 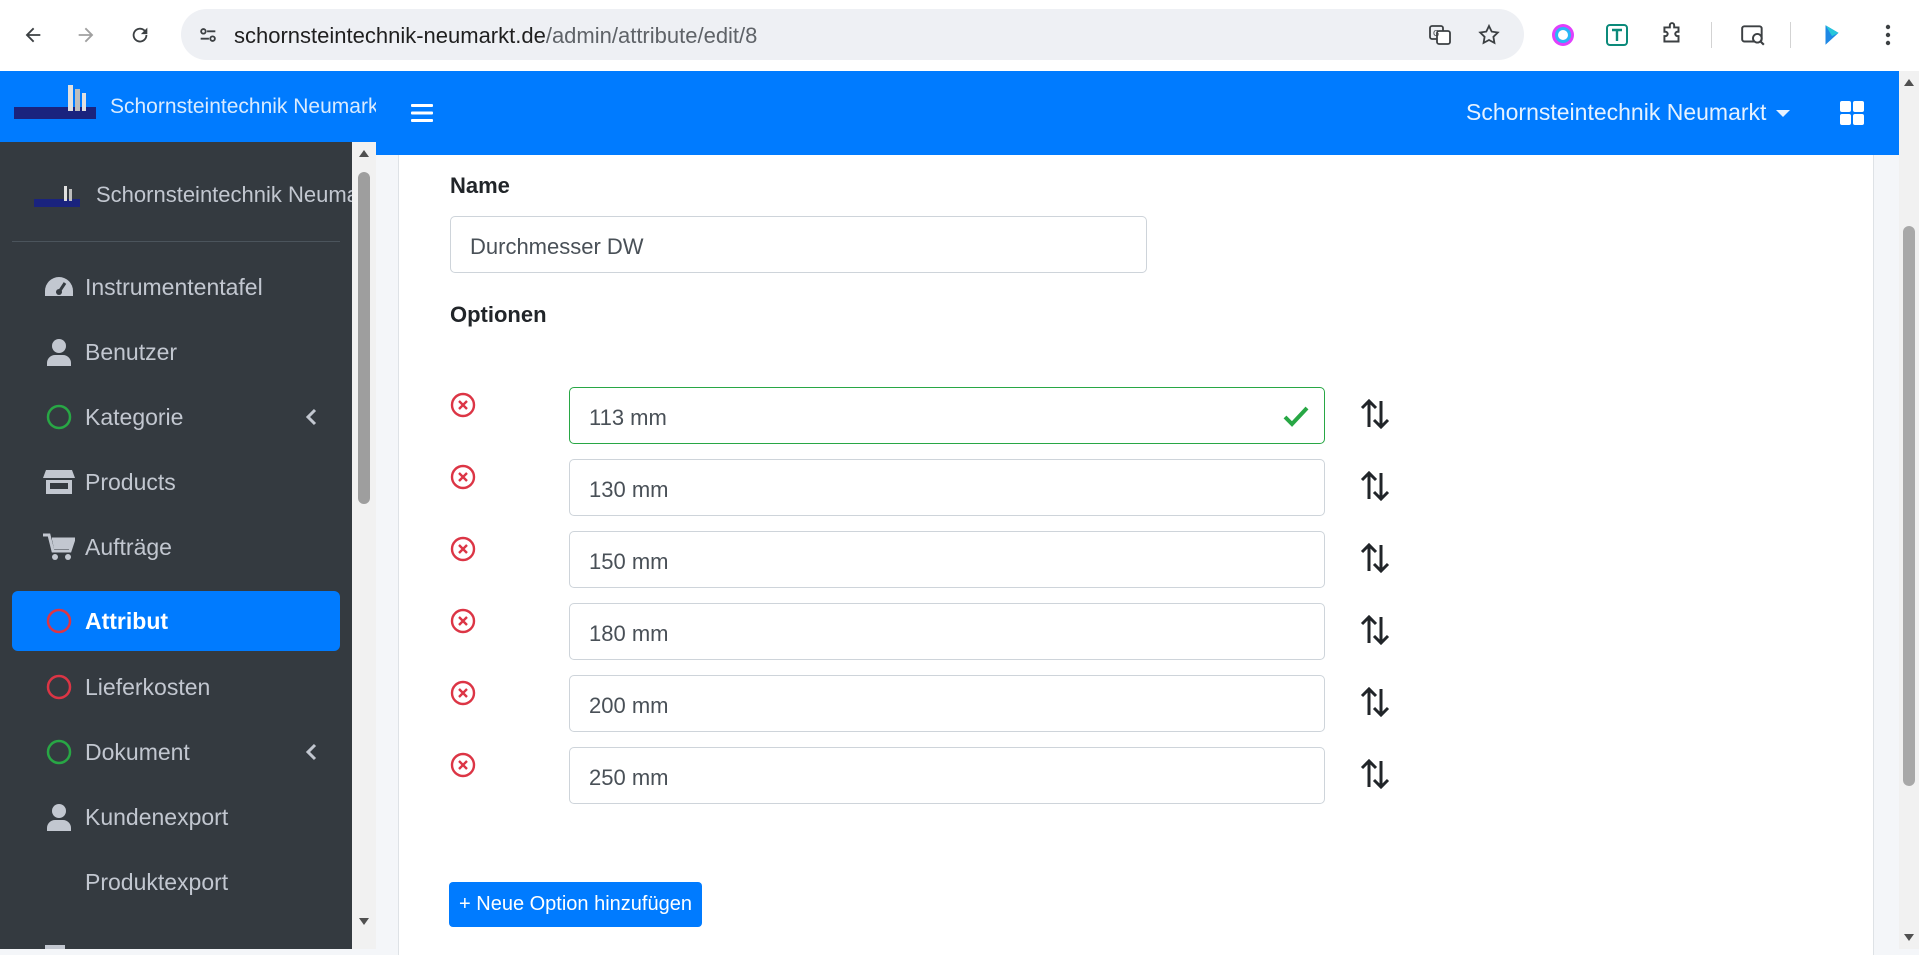 What do you see at coordinates (1832, 35) in the screenshot?
I see `copilot-icon` at bounding box center [1832, 35].